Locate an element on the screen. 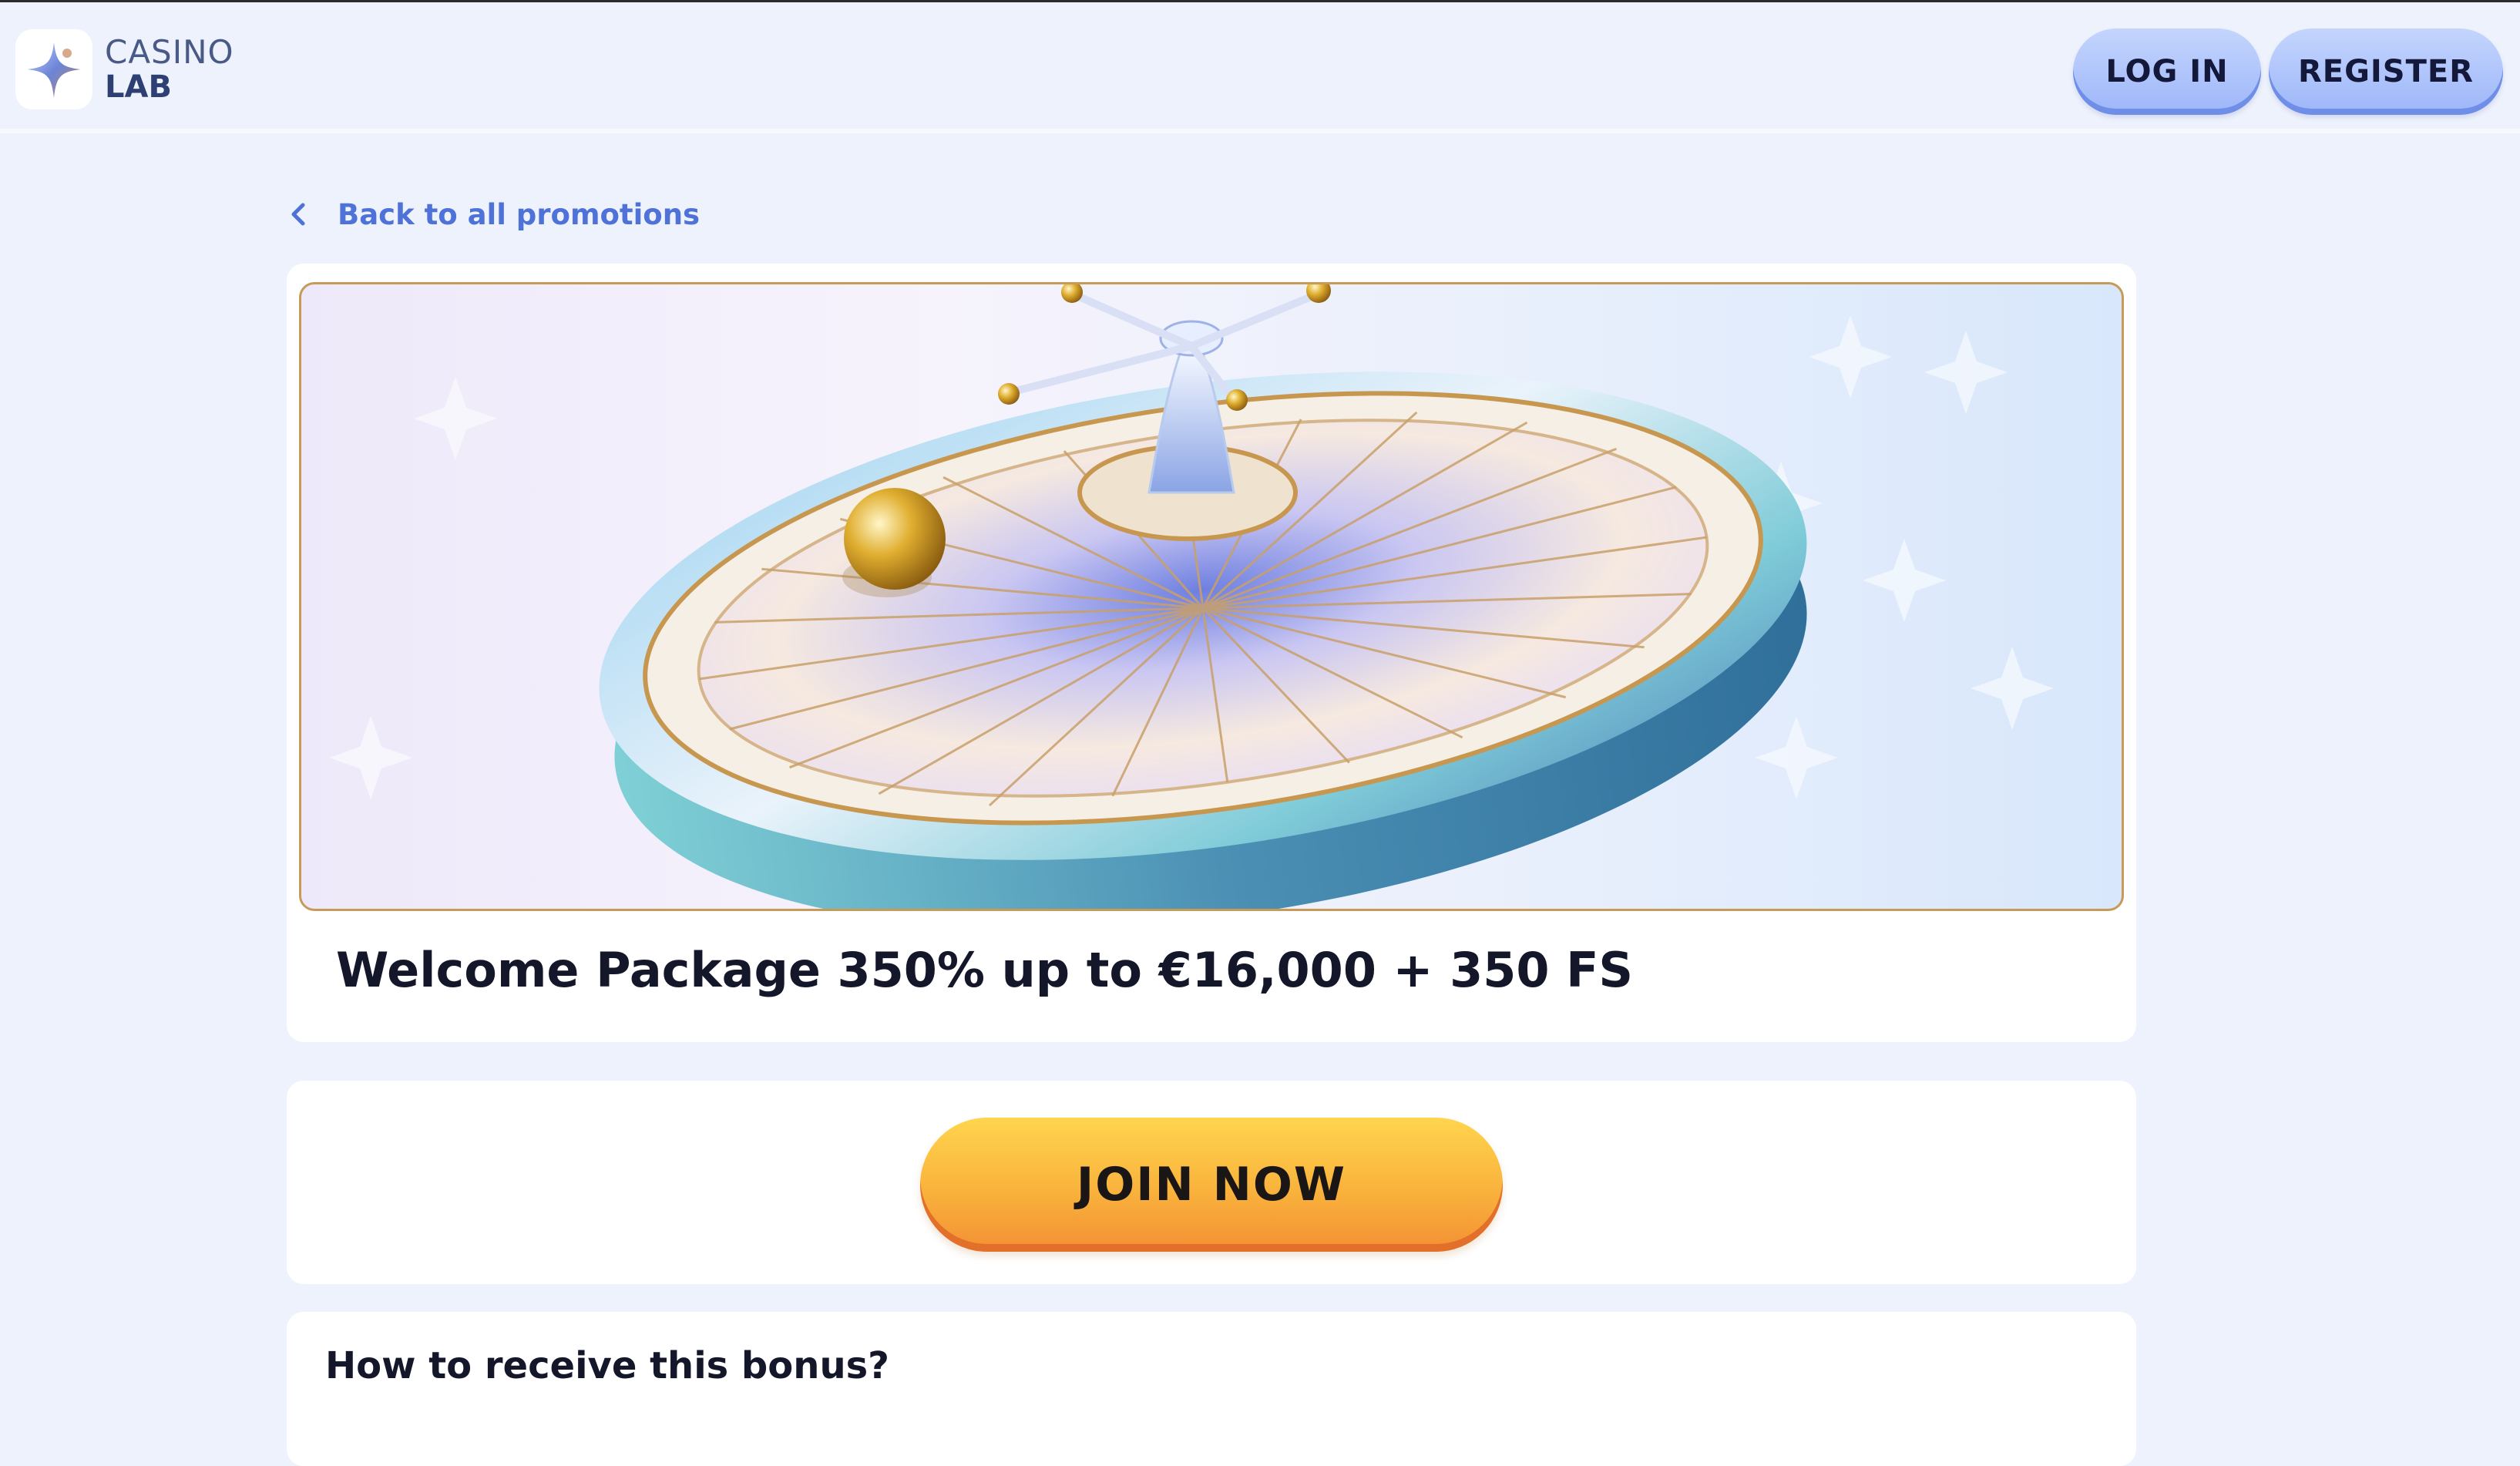 Image resolution: width=2520 pixels, height=1466 pixels. back-to-promotions-link: Back to all promotions is located at coordinates (494, 214).